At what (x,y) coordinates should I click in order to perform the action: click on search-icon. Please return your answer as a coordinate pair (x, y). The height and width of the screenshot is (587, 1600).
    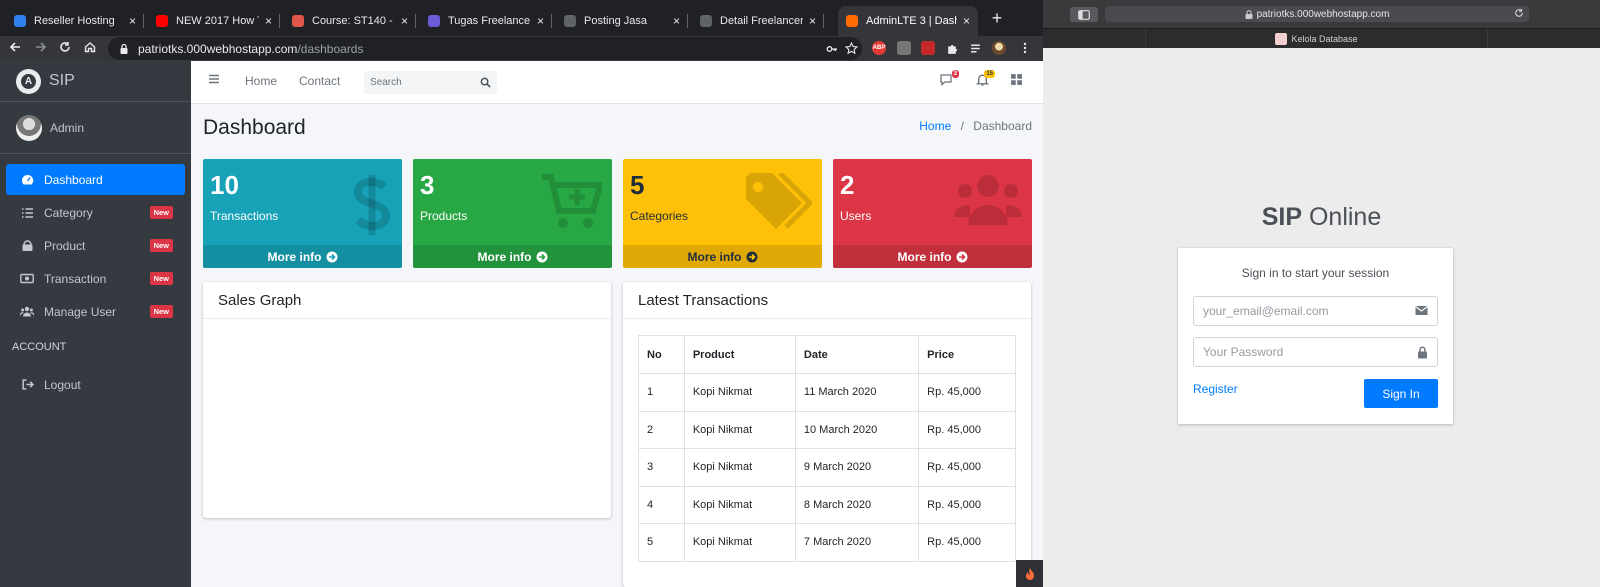
    Looking at the image, I should click on (485, 82).